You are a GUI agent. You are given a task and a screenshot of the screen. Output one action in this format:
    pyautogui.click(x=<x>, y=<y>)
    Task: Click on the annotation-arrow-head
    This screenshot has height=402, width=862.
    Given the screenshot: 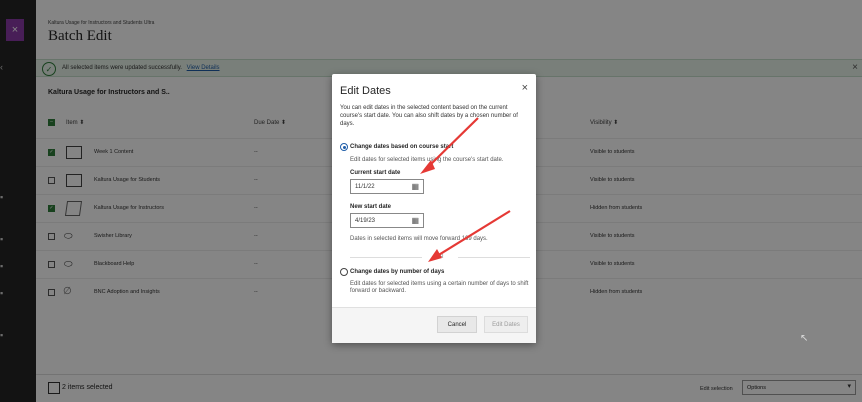 What is the action you would take?
    pyautogui.click(x=435, y=255)
    